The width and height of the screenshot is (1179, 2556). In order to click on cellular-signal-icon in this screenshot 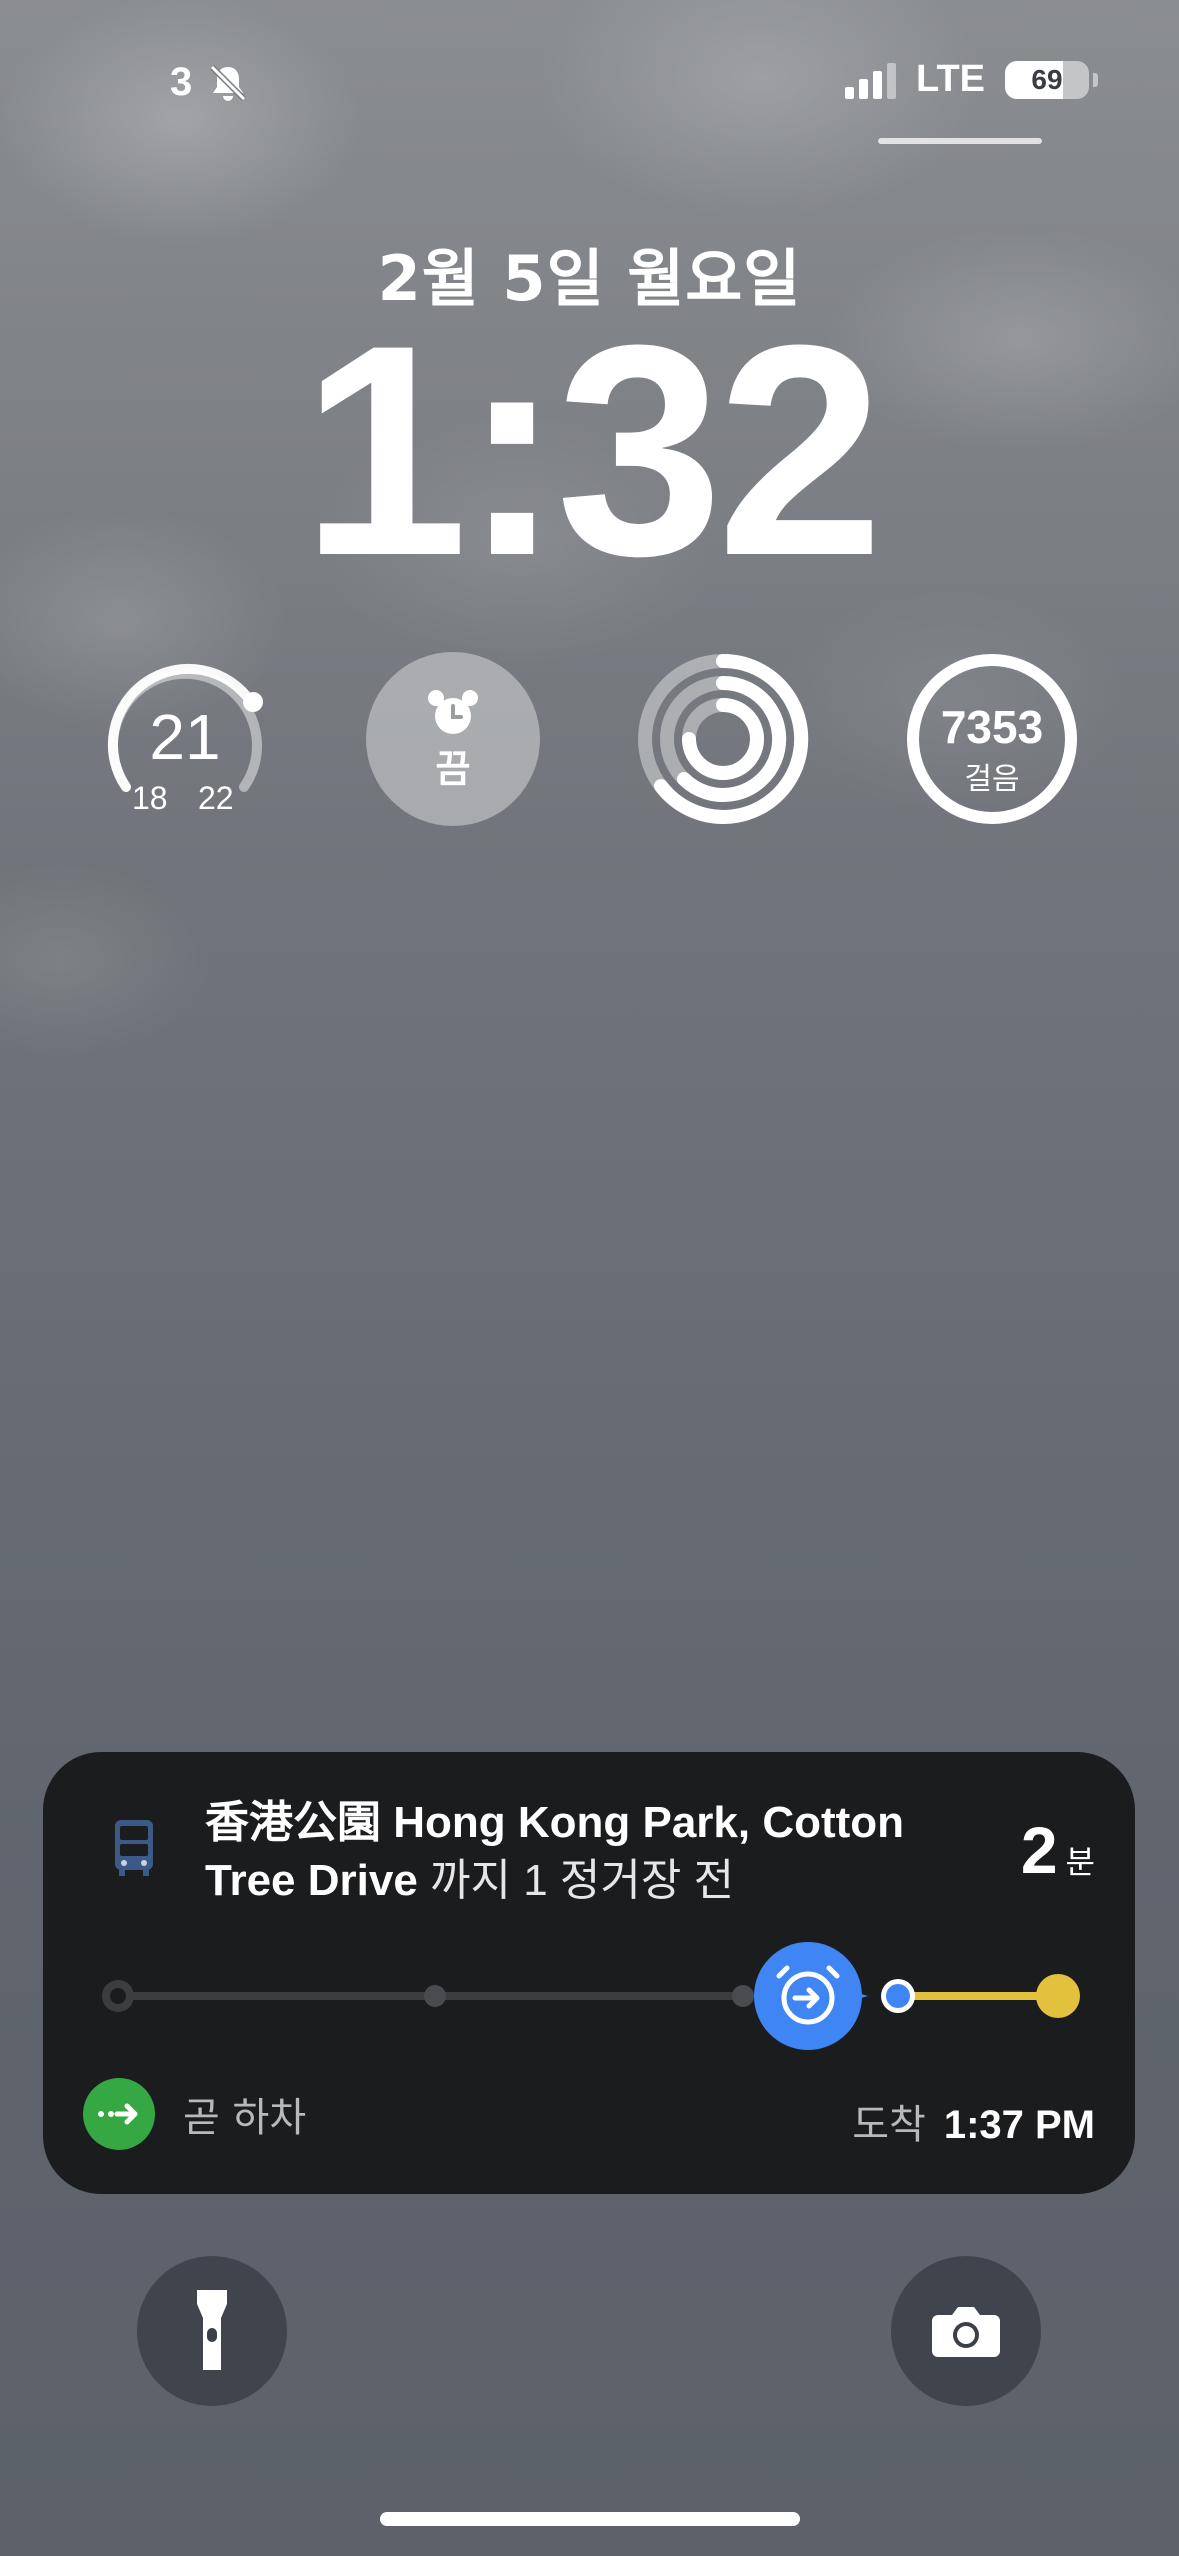, I will do `click(871, 80)`.